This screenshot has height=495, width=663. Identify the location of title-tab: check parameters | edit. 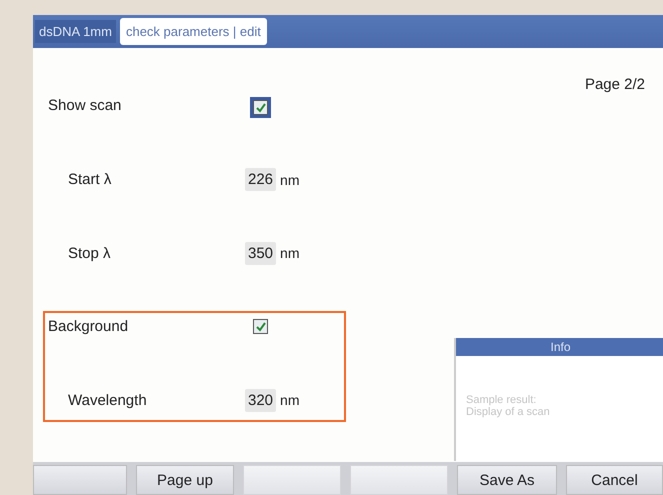
(193, 31).